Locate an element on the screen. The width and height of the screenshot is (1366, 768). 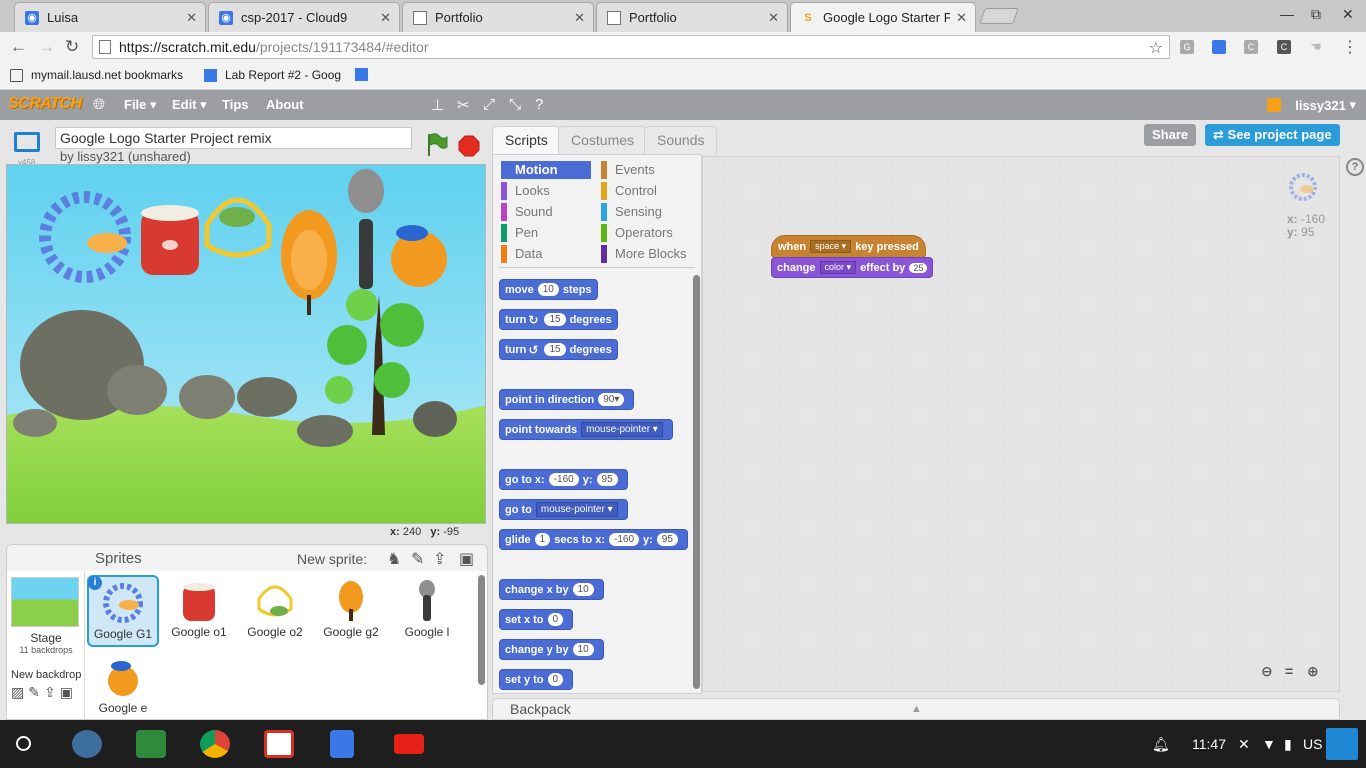
sprite-thumb-google-o2: Google o2 is located at coordinates (275, 611).